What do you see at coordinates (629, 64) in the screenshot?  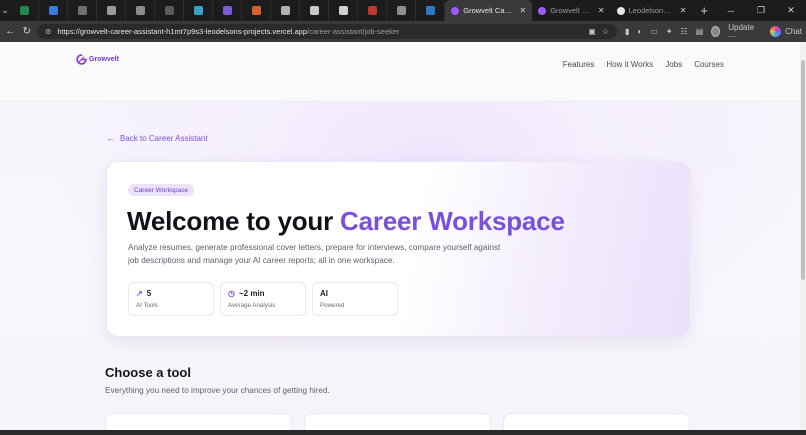 I see `nav-how-it-works: How it Works` at bounding box center [629, 64].